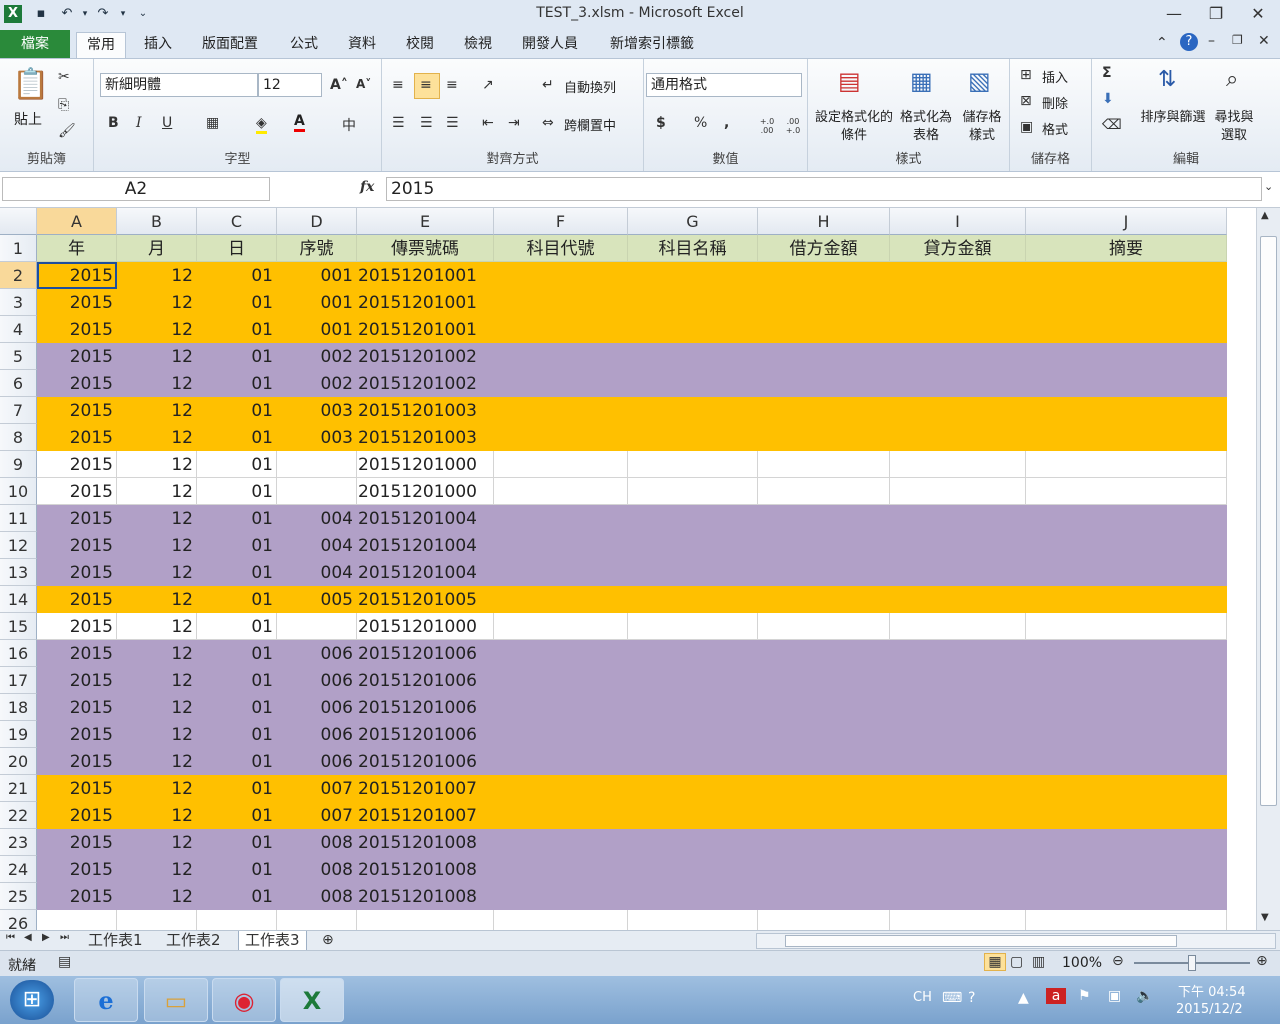  Describe the element at coordinates (425, 518) in the screenshot. I see `data-cell: 20151201004` at that location.